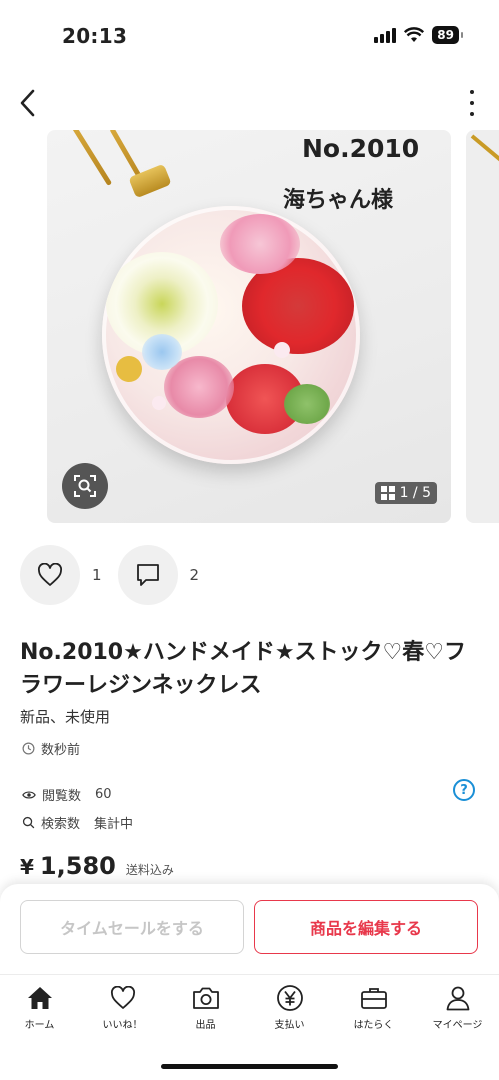  What do you see at coordinates (205, 998) in the screenshot?
I see `camera-icon` at bounding box center [205, 998].